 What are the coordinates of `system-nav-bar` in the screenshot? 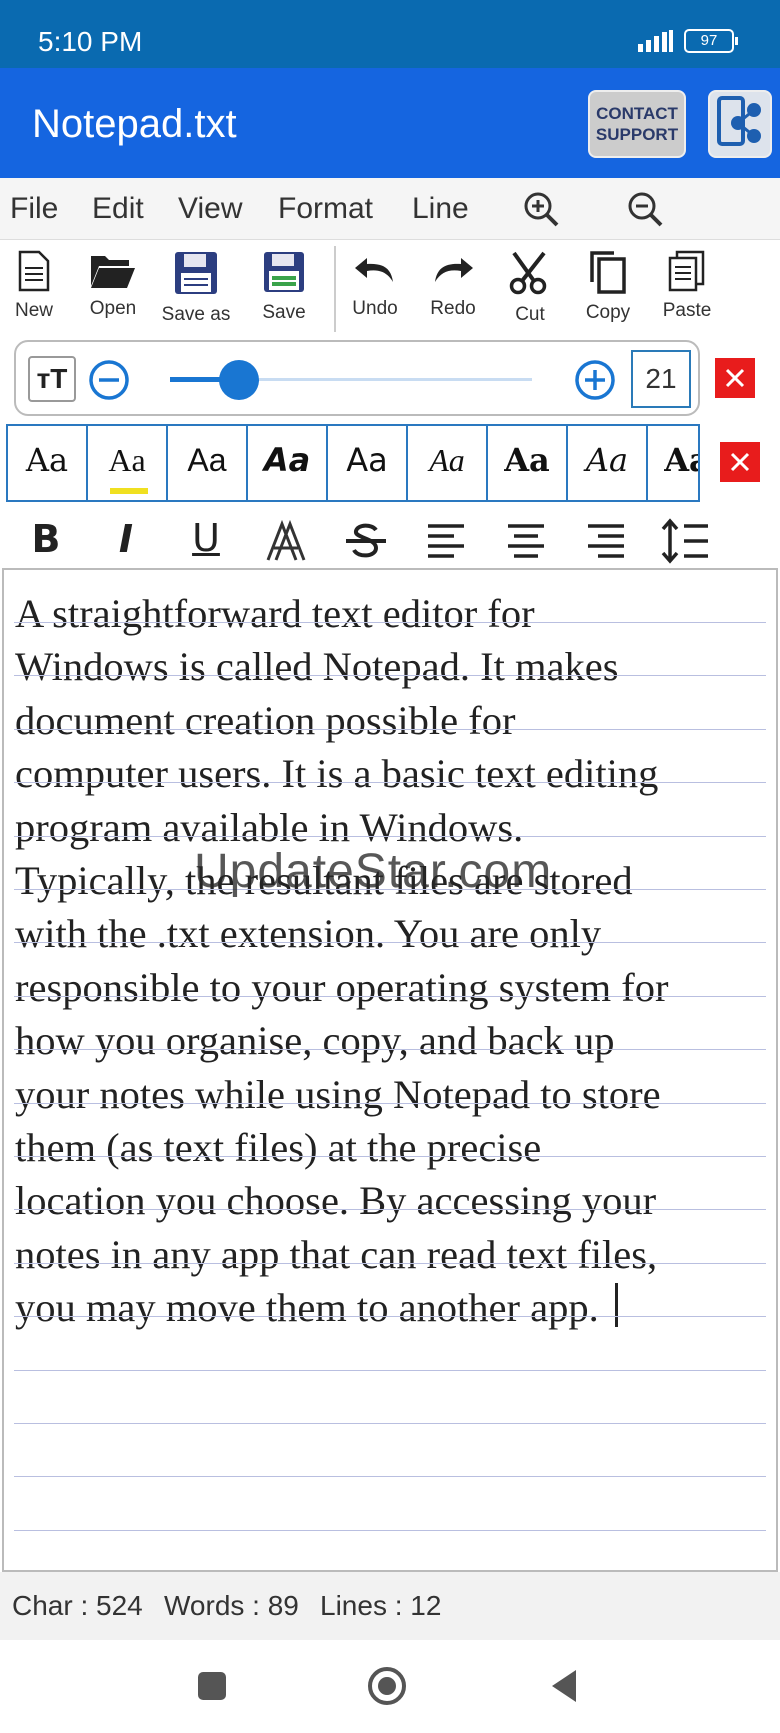 It's located at (390, 1686).